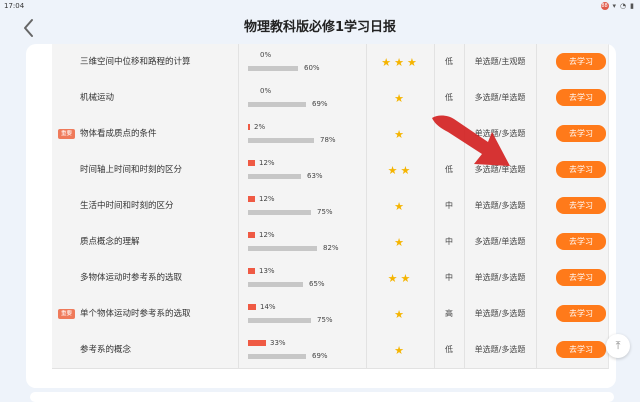  What do you see at coordinates (330, 314) in the screenshot?
I see `table-row: 重要 单个物体运动时参考系的选取 14% 75% ★ 高 单选题/多选题 去学习` at bounding box center [330, 314].